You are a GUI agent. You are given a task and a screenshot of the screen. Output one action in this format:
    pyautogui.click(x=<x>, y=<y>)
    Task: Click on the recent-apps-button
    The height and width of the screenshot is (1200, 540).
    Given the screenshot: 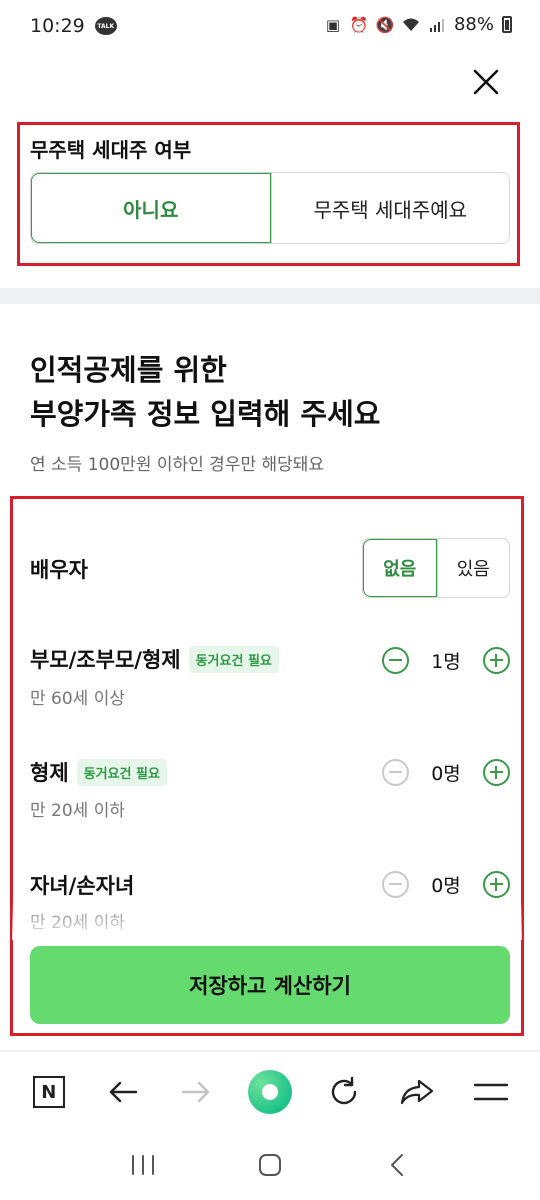 What is the action you would take?
    pyautogui.click(x=143, y=1165)
    